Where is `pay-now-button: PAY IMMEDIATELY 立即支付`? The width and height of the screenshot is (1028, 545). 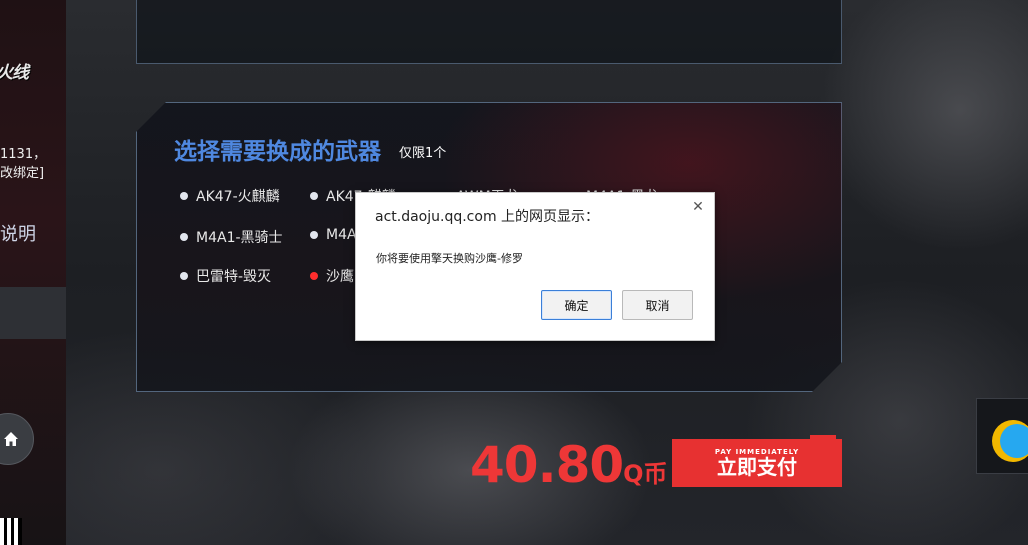 pay-now-button: PAY IMMEDIATELY 立即支付 is located at coordinates (757, 461).